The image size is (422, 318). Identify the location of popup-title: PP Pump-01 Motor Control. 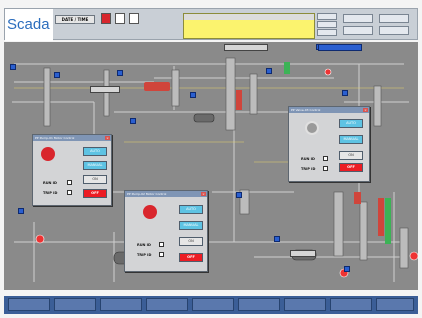
(72, 138).